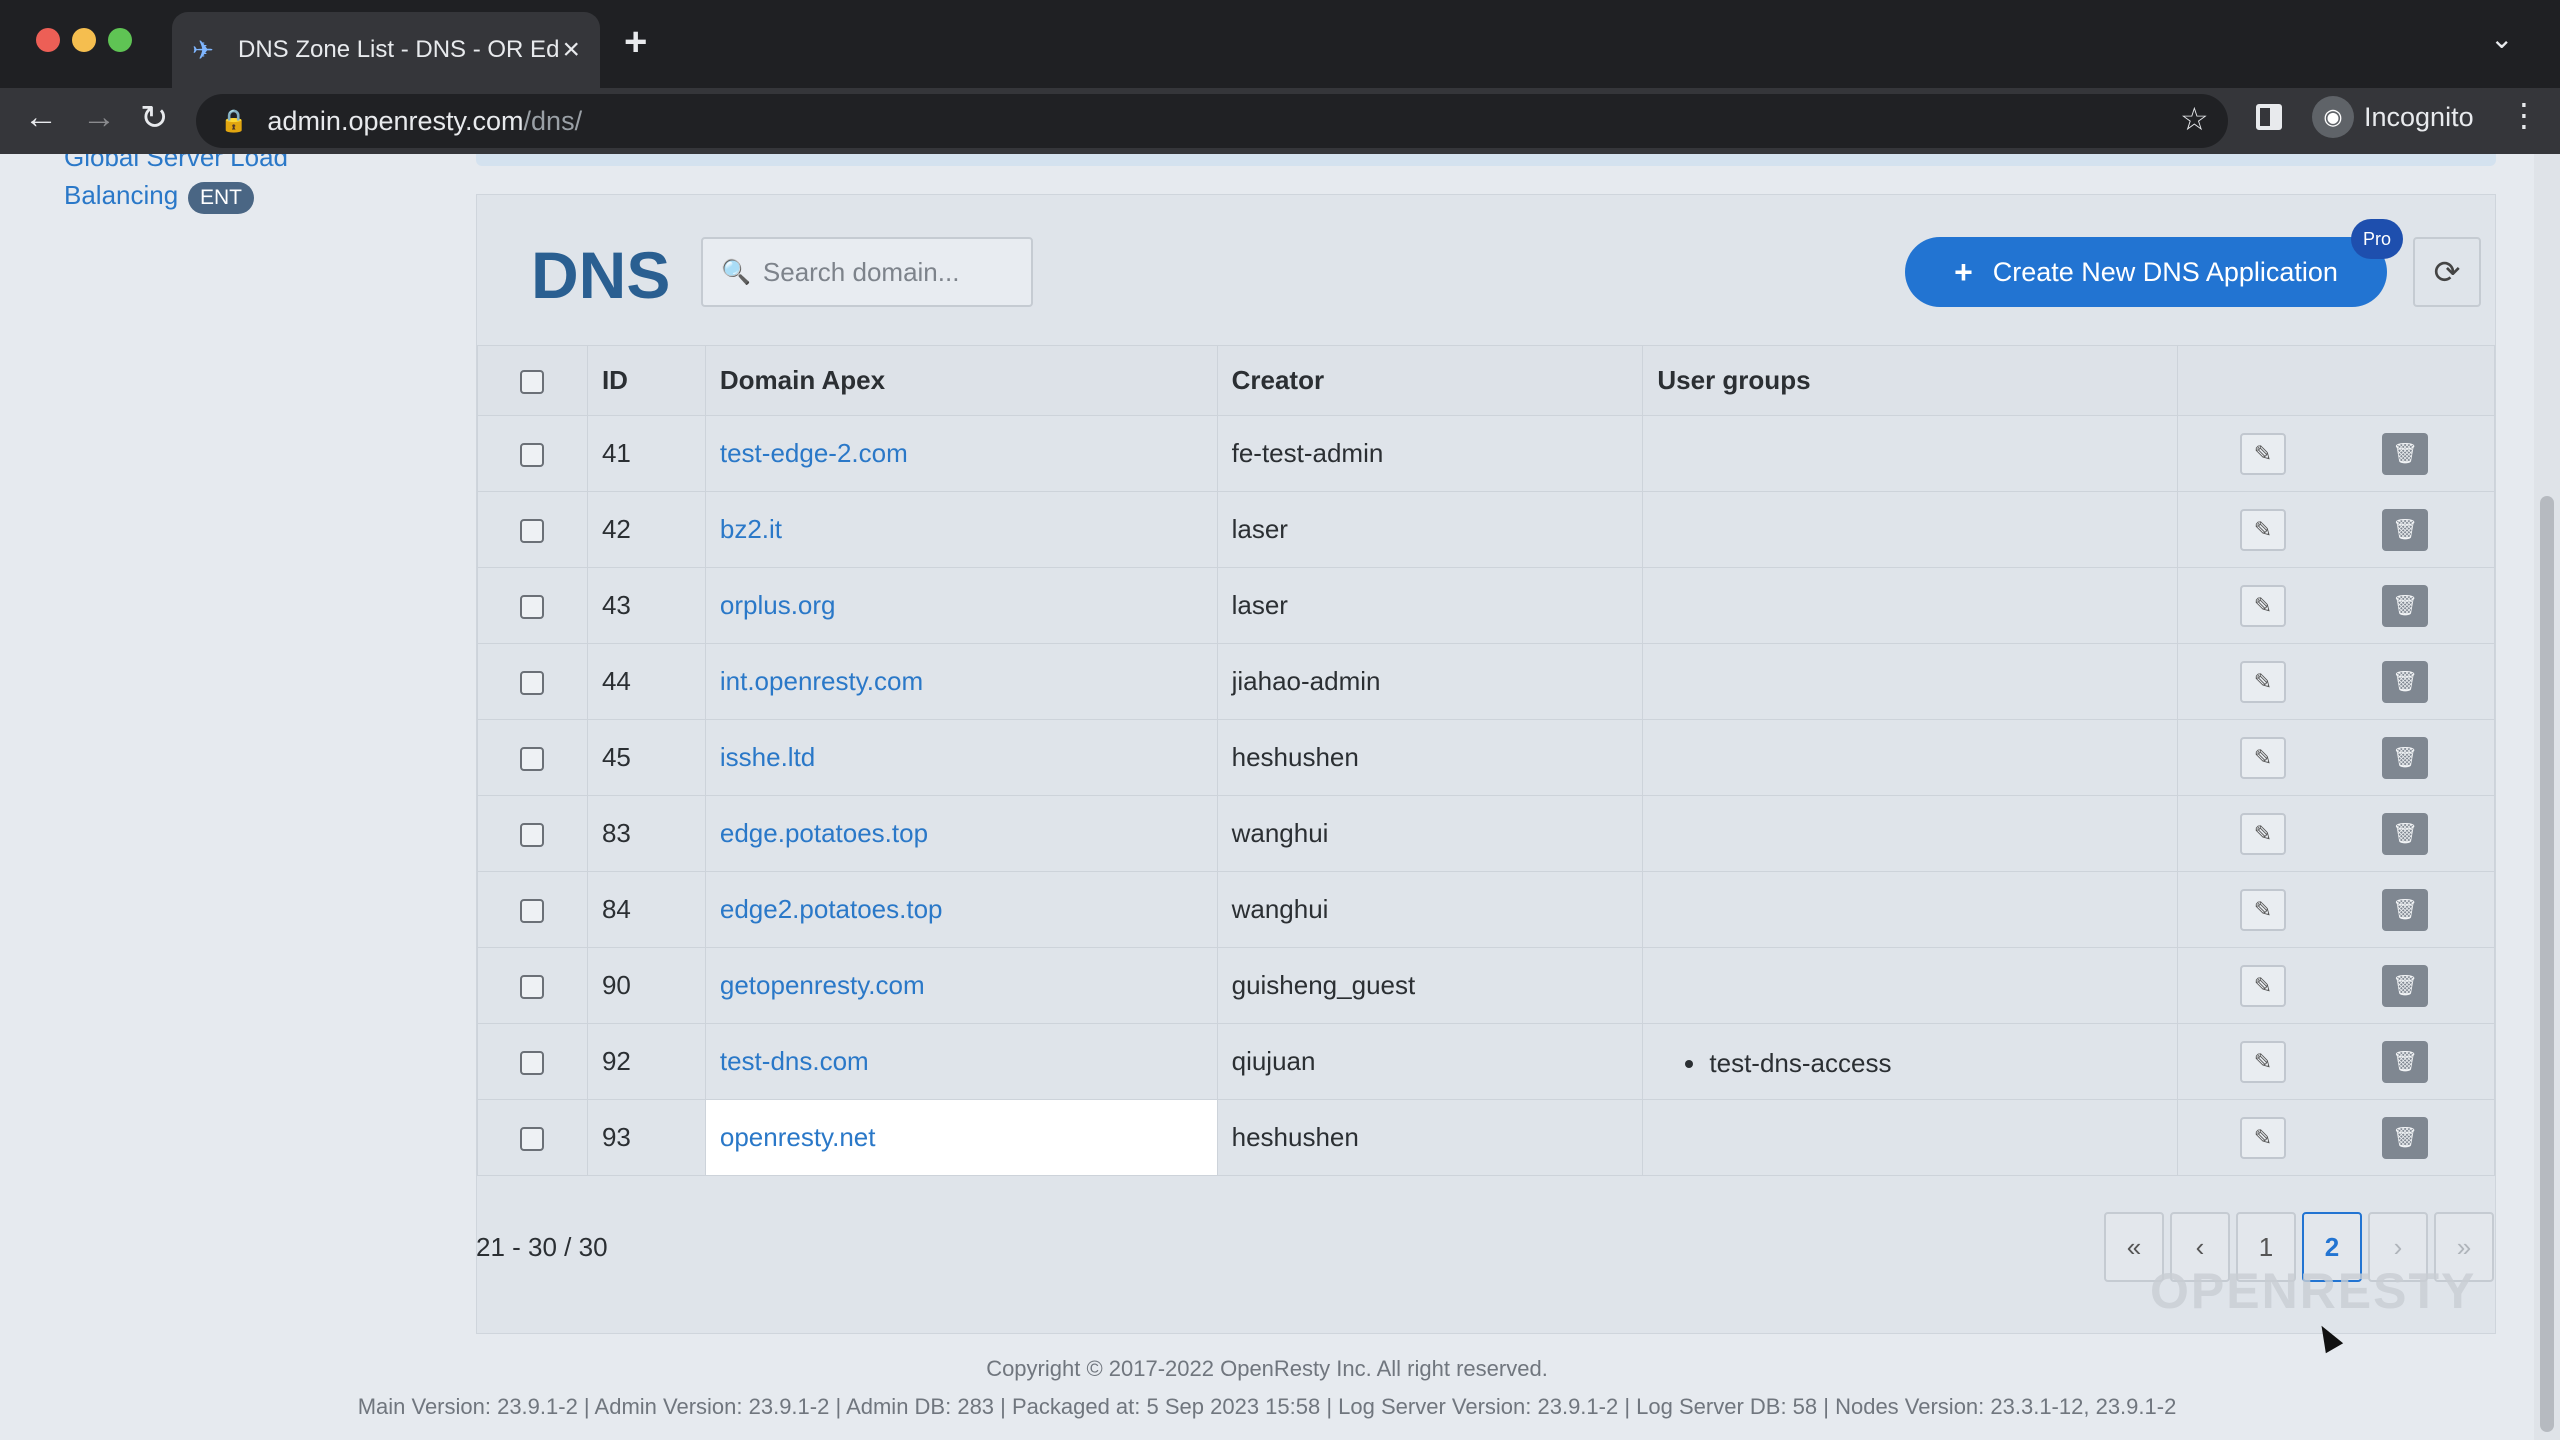 Image resolution: width=2560 pixels, height=1440 pixels. Describe the element at coordinates (1689, 1063) in the screenshot. I see `bullet-icon` at that location.